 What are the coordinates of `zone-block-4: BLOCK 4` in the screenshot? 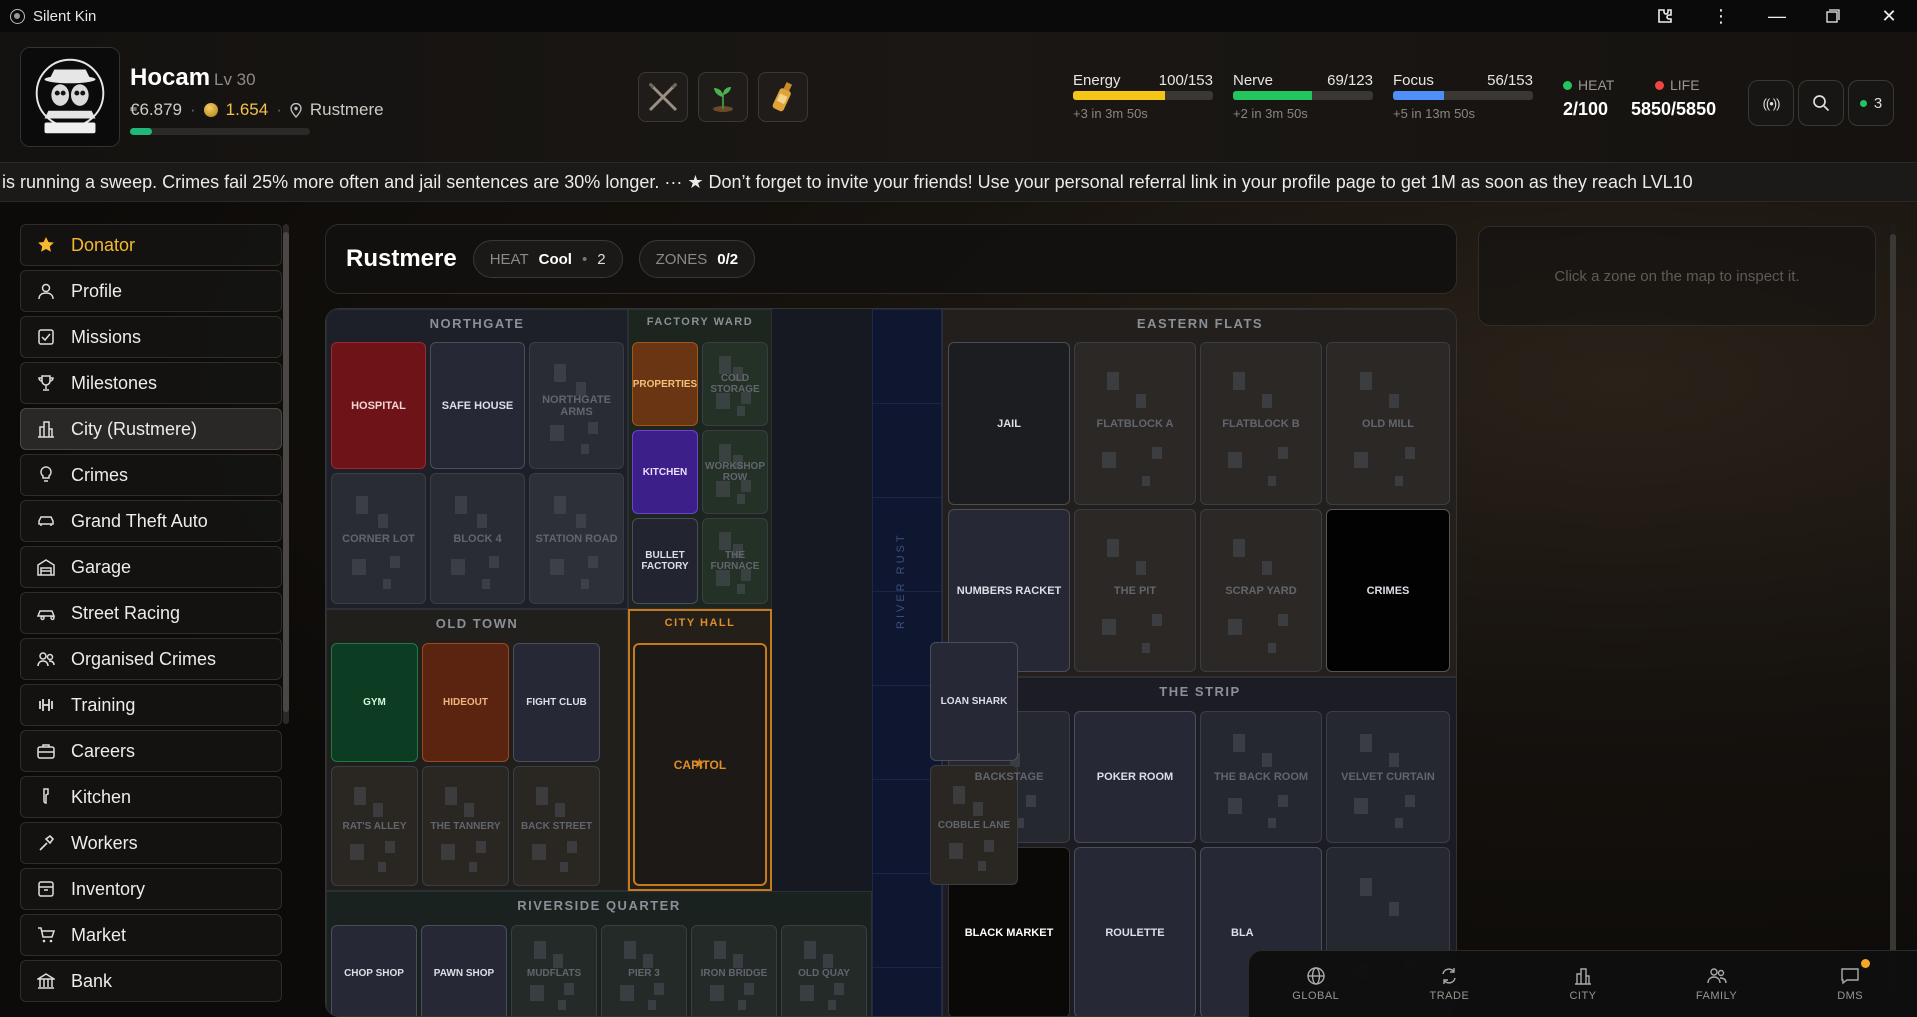 It's located at (477, 538).